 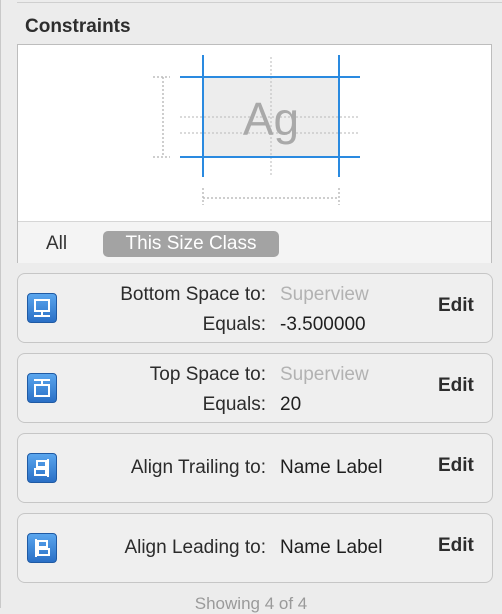 I want to click on footer-status: Showing 4 of 4, so click(x=251, y=603).